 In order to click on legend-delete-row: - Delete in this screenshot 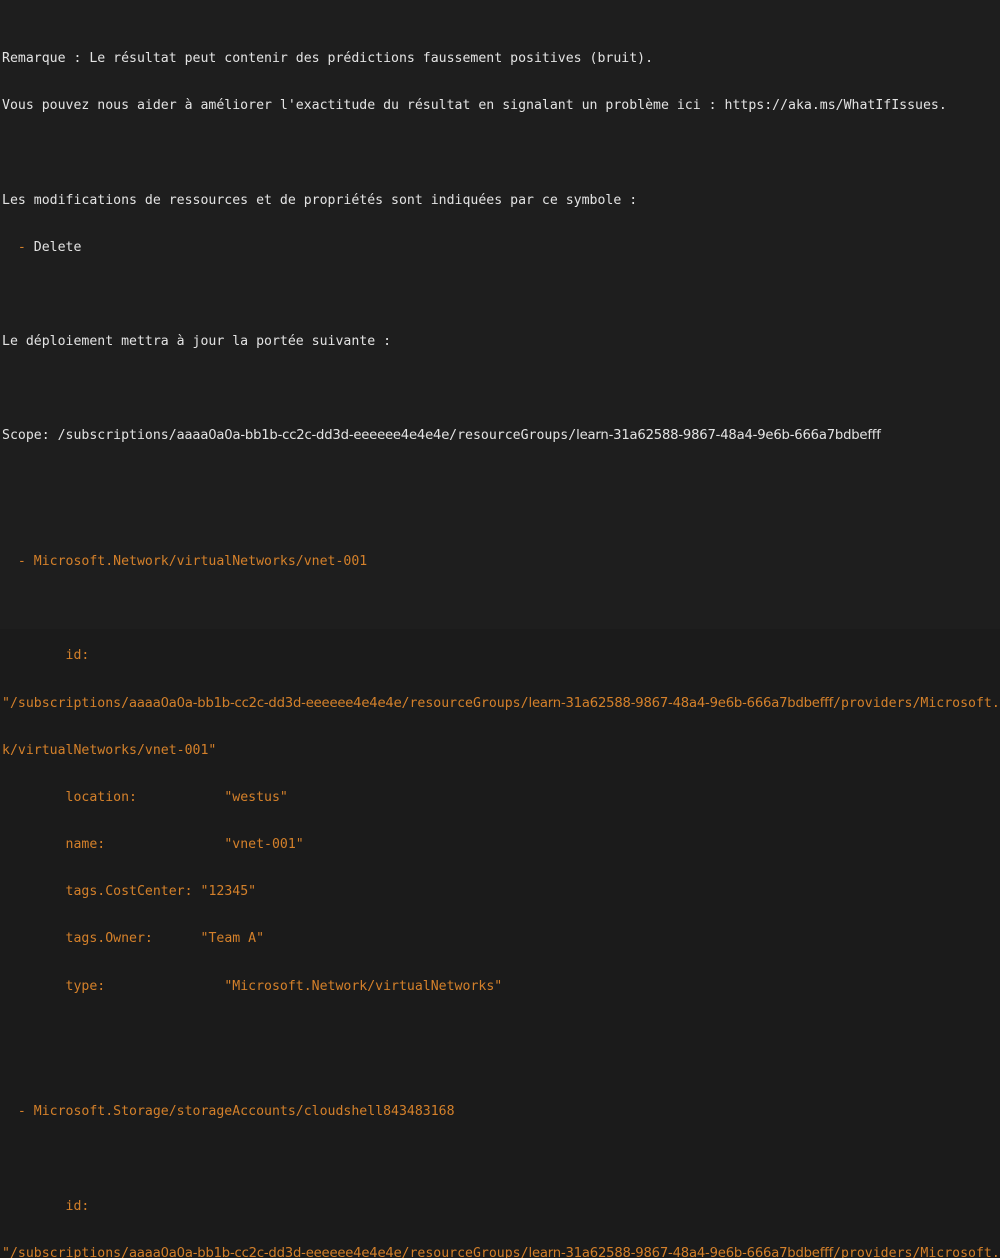, I will do `click(501, 248)`.